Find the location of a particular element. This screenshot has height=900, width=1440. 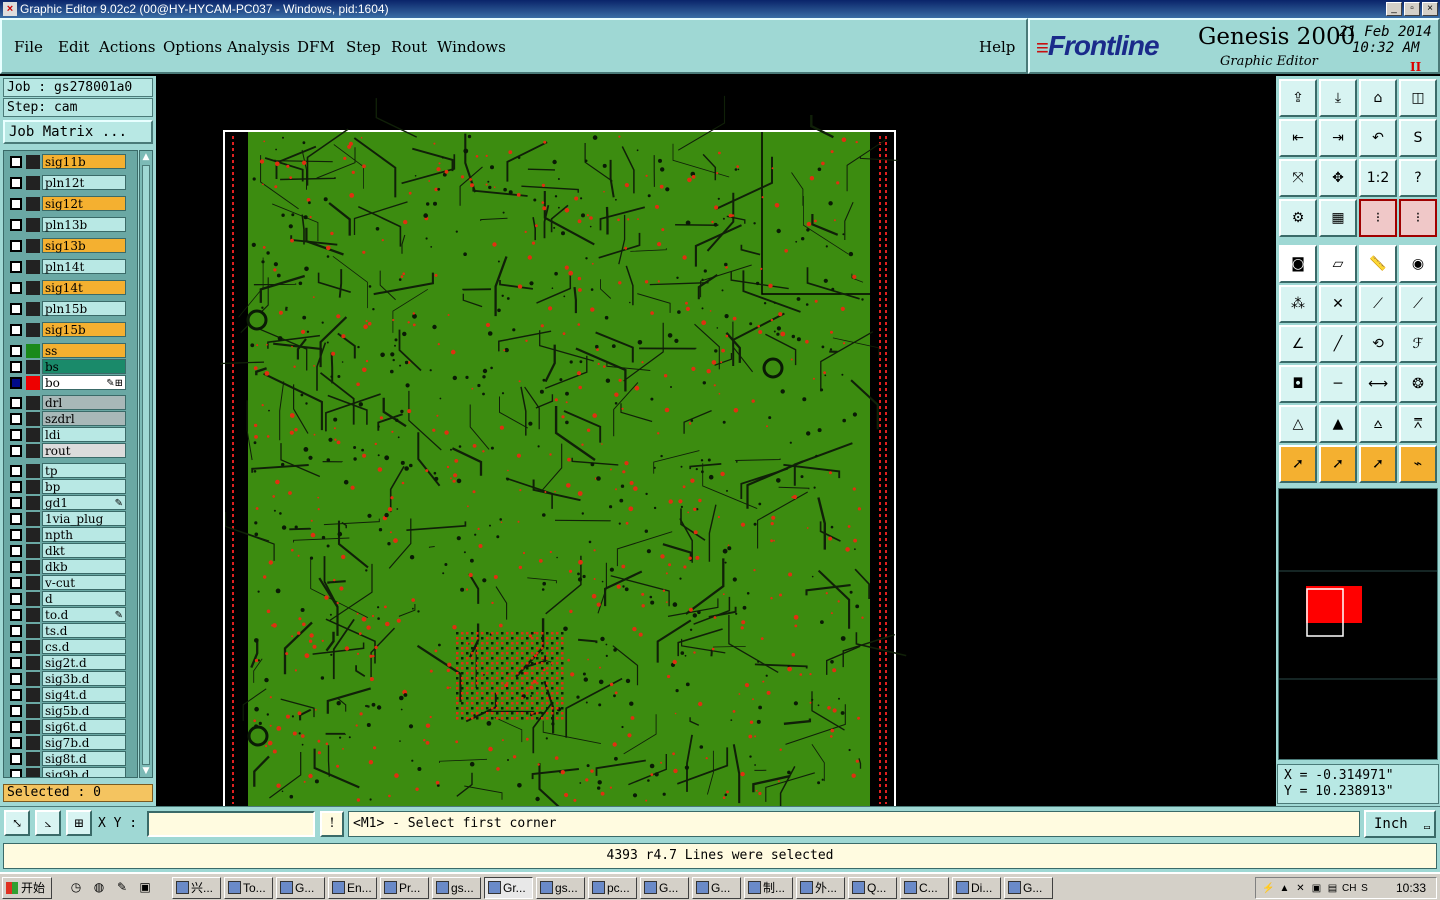

xy-input is located at coordinates (231, 824).